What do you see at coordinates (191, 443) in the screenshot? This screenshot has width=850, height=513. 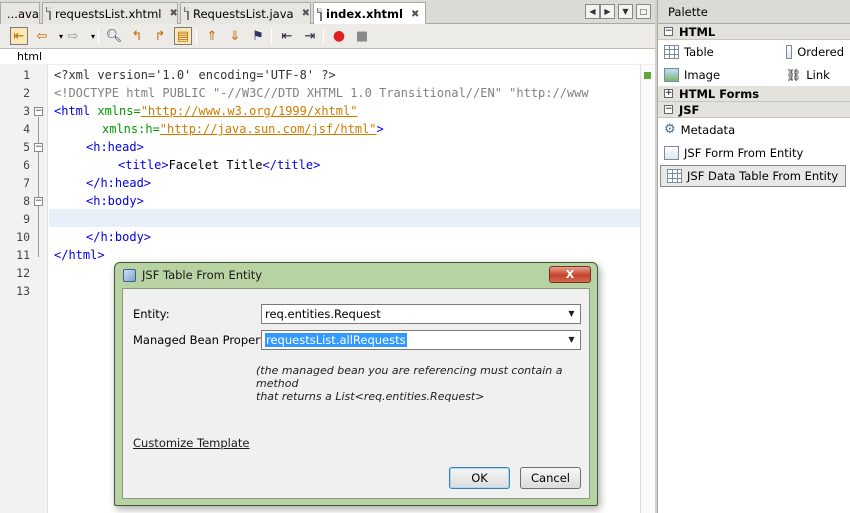 I see `customize-template-link: Customize Template` at bounding box center [191, 443].